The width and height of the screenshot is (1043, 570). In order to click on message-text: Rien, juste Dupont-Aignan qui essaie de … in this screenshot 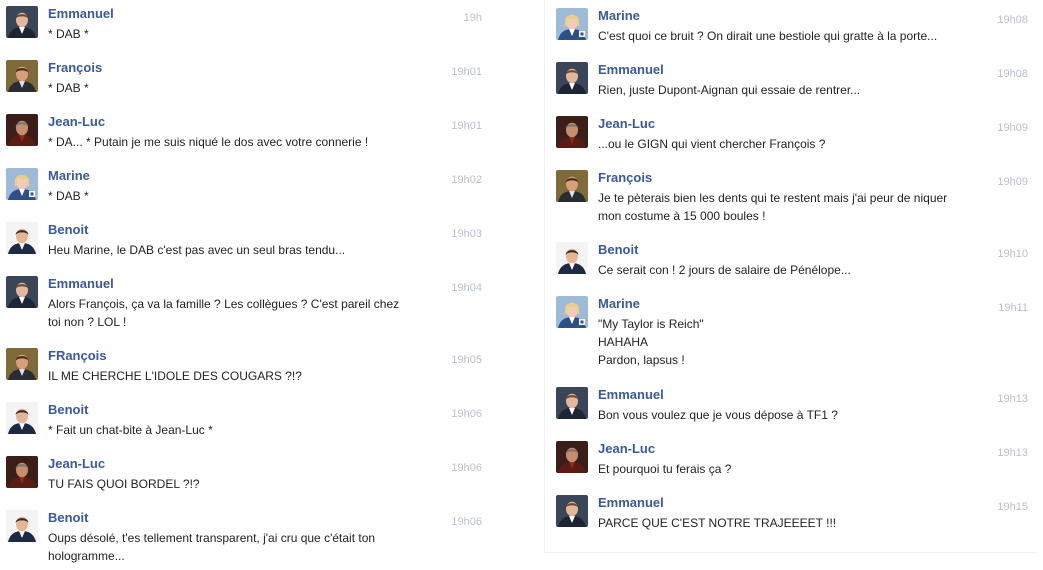, I will do `click(729, 90)`.